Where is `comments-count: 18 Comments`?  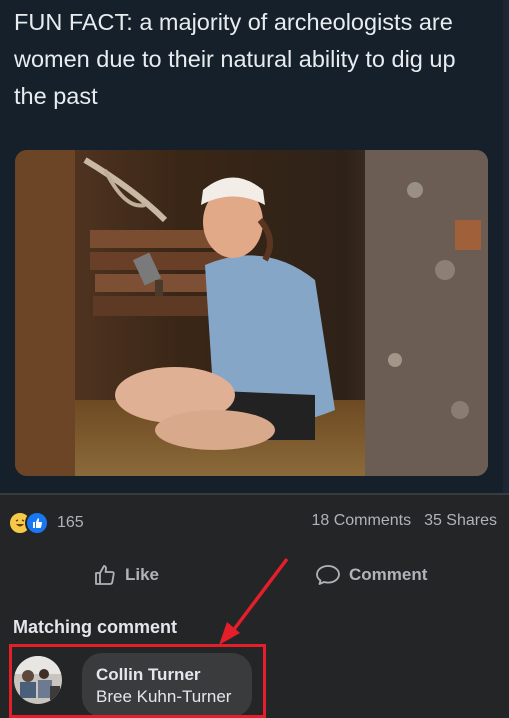
comments-count: 18 Comments is located at coordinates (361, 521).